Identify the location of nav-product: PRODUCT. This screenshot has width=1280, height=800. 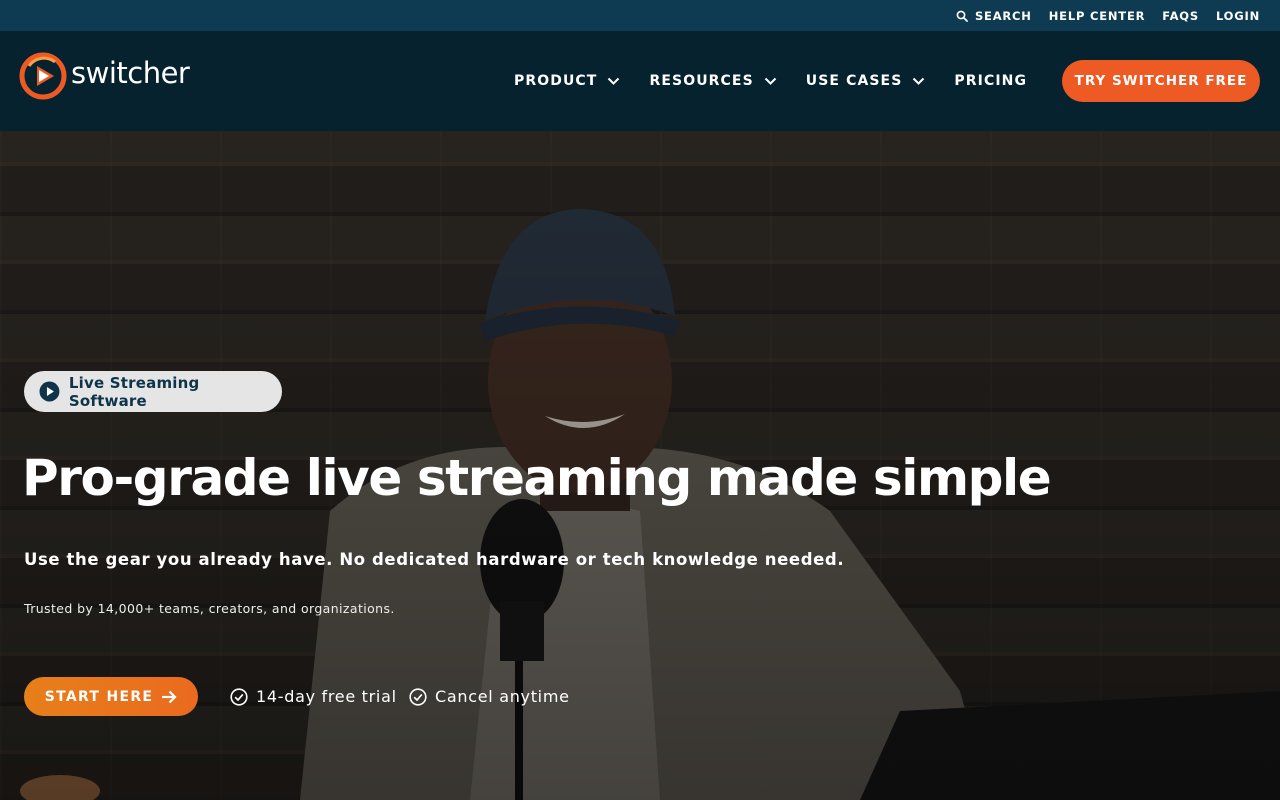
(567, 81).